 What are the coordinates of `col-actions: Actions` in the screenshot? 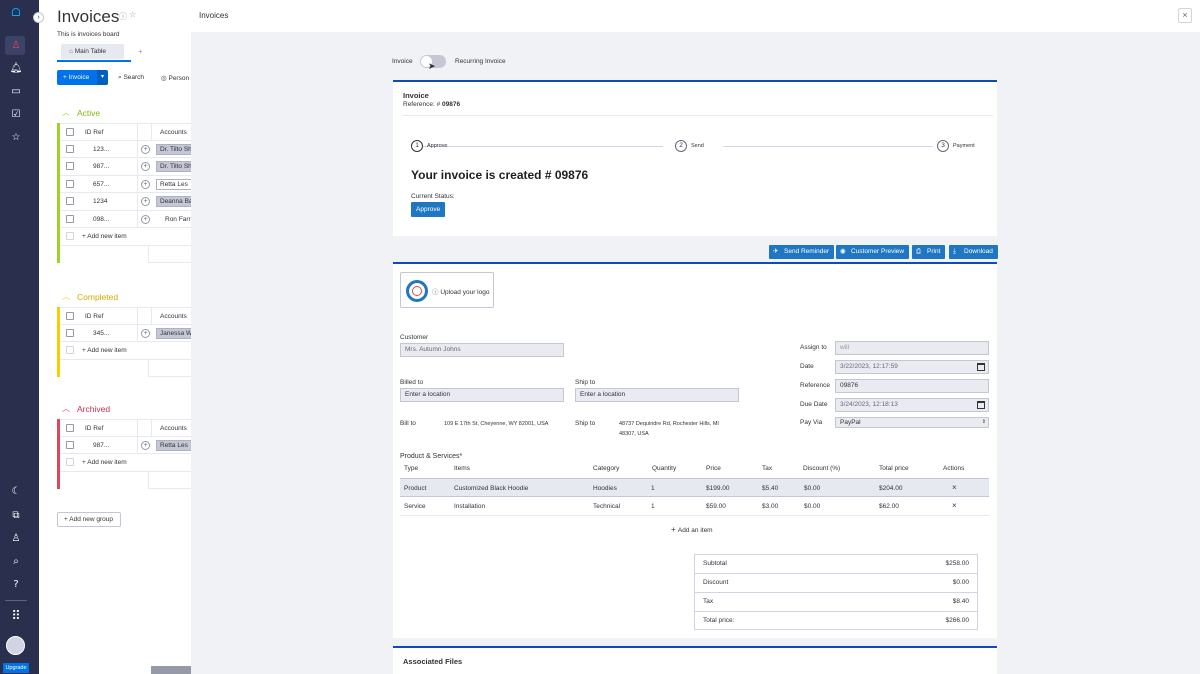 It's located at (954, 468).